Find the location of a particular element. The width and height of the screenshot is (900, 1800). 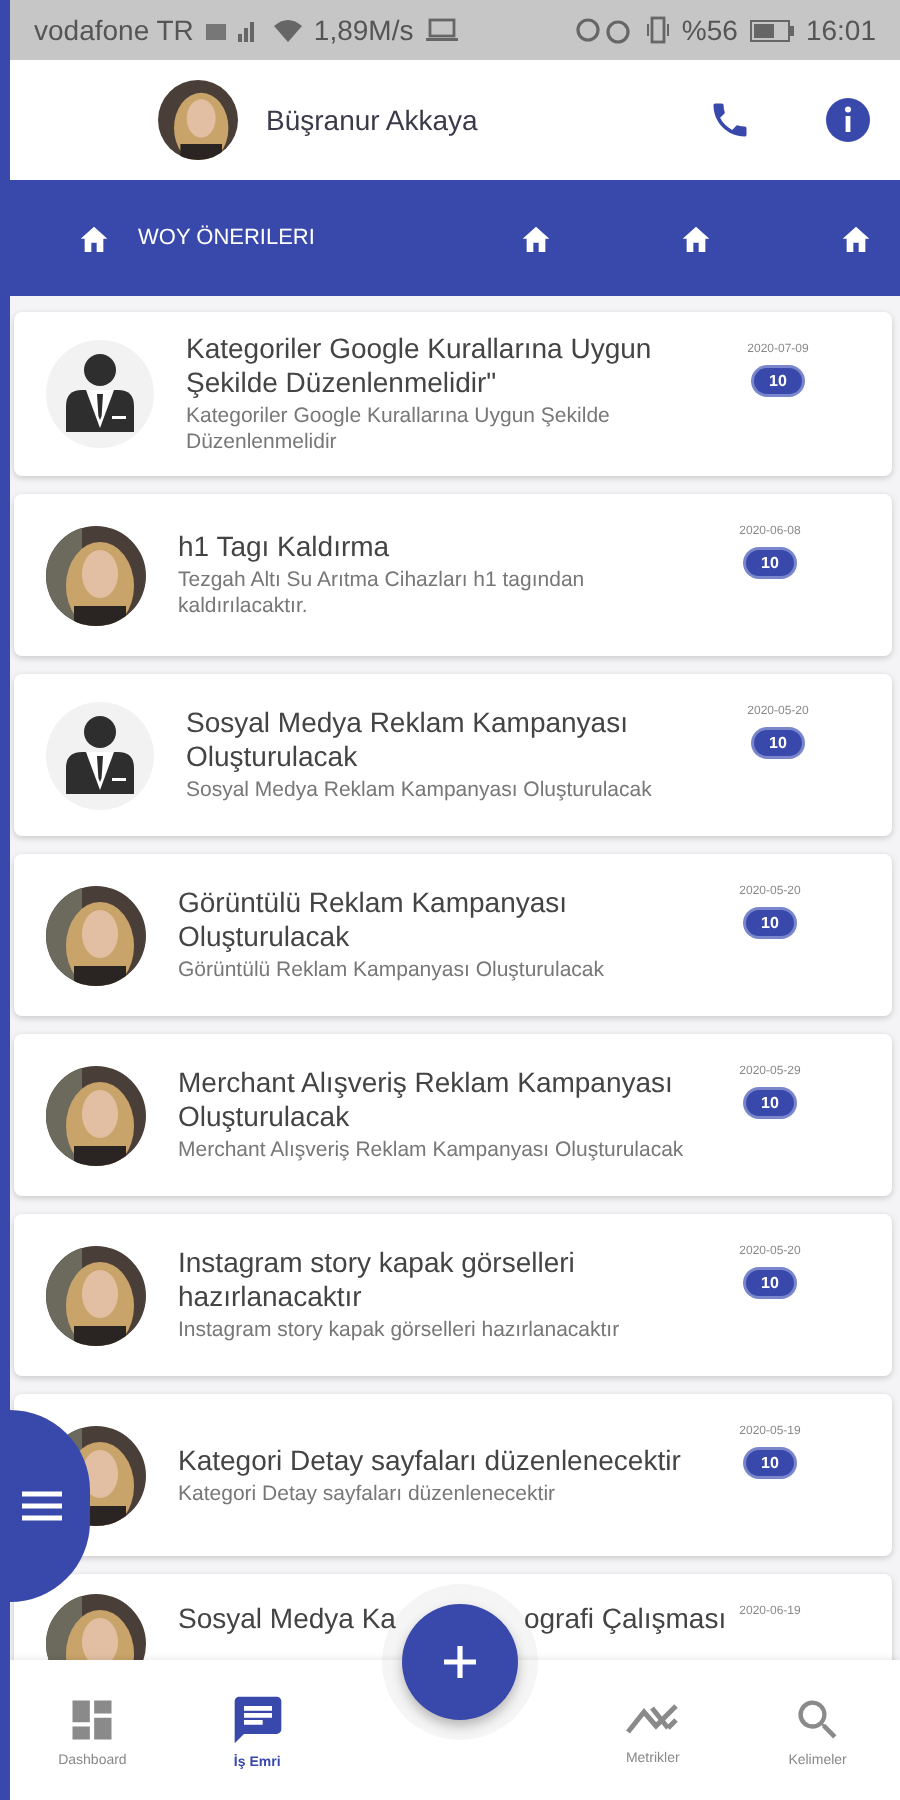

task-title: Sosyal Medya Reklam Kampanyası Oluşturulacak is located at coordinates (408, 740).